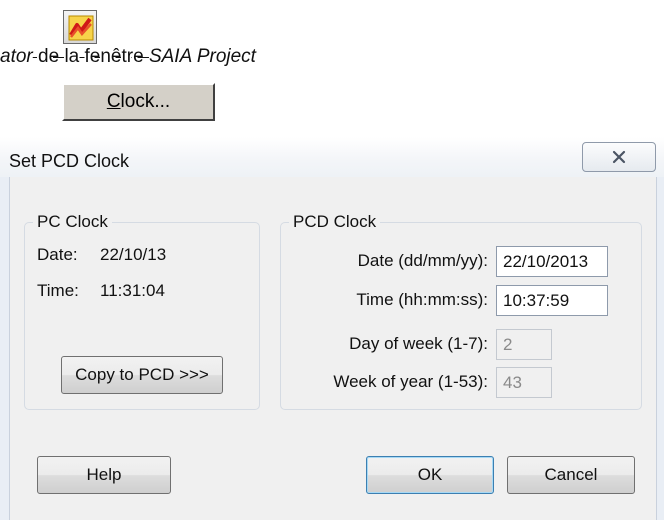 Image resolution: width=664 pixels, height=520 pixels. I want to click on pc-clock-group-label: PC Clock, so click(72, 222).